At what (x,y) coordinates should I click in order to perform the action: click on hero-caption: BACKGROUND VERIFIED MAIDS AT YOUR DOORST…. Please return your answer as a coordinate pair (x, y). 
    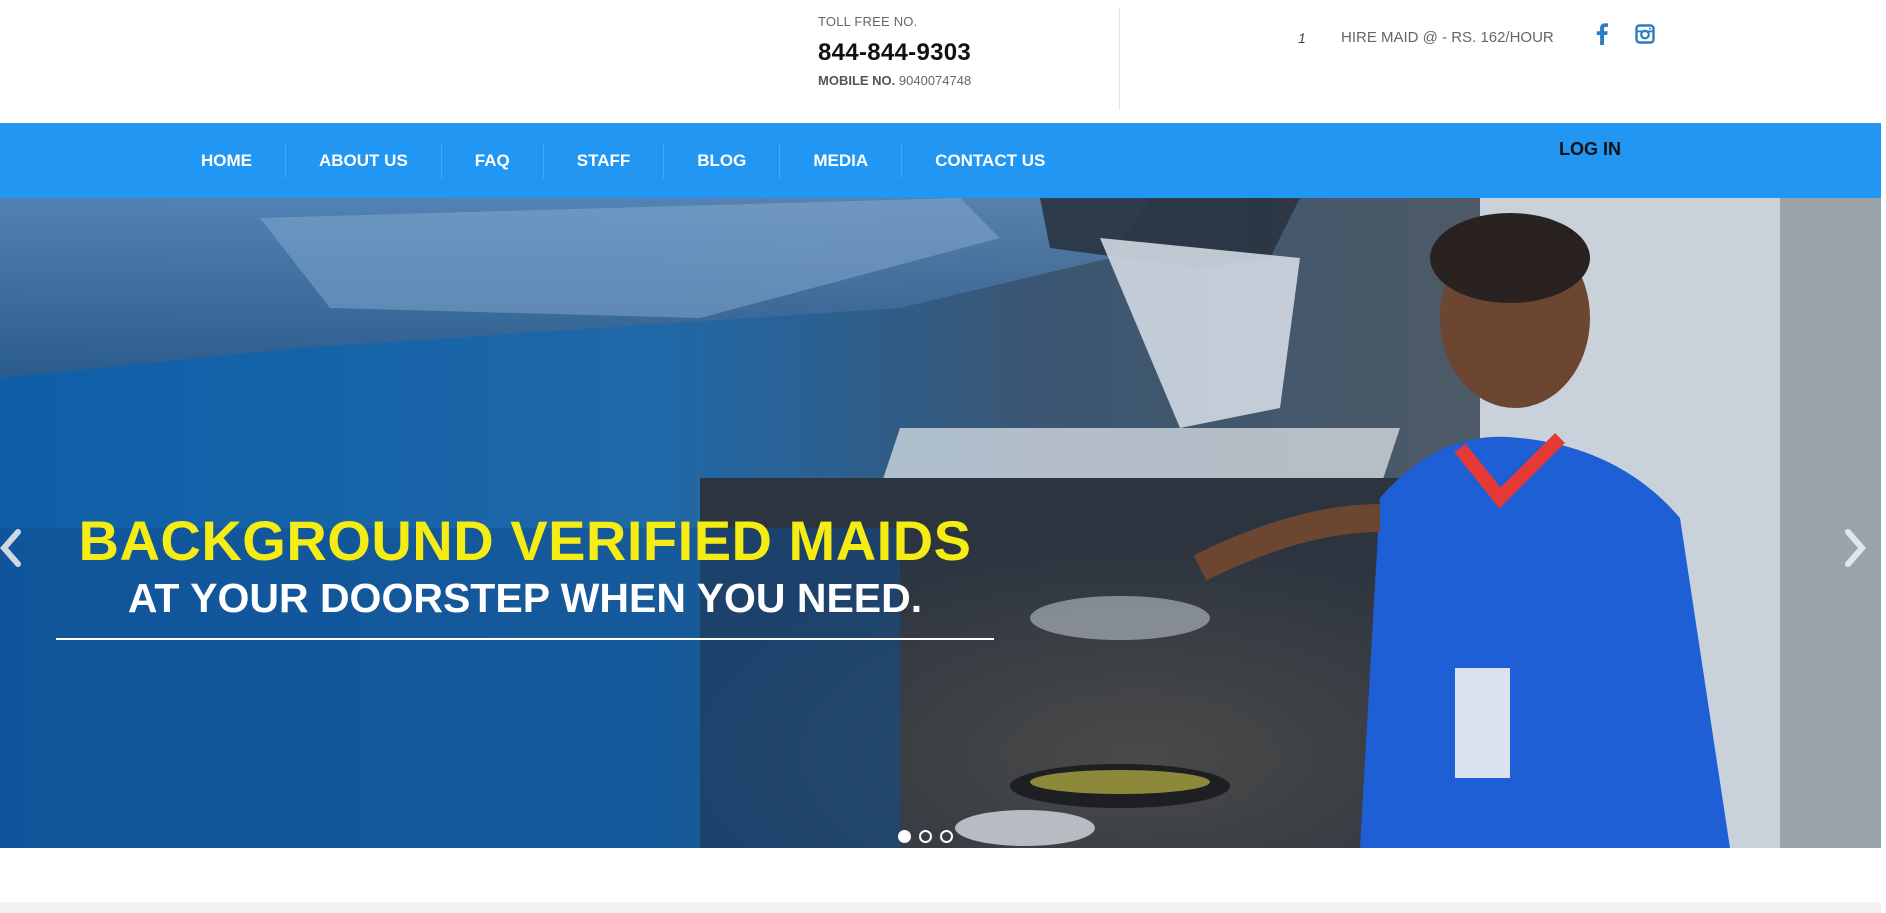
    Looking at the image, I should click on (525, 575).